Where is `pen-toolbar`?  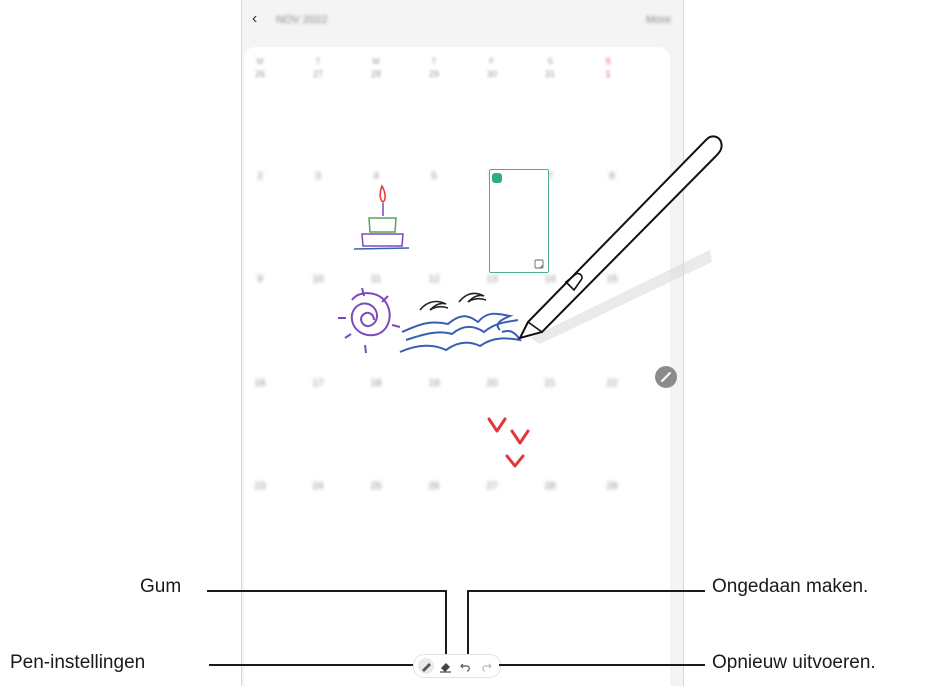 pen-toolbar is located at coordinates (457, 666).